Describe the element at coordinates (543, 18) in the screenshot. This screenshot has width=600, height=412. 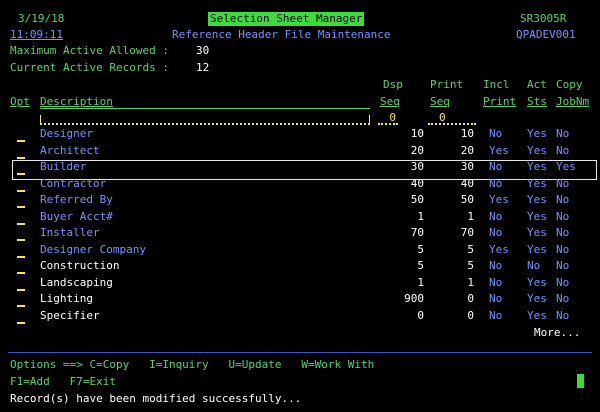
I see `program-name: SR3005R` at that location.